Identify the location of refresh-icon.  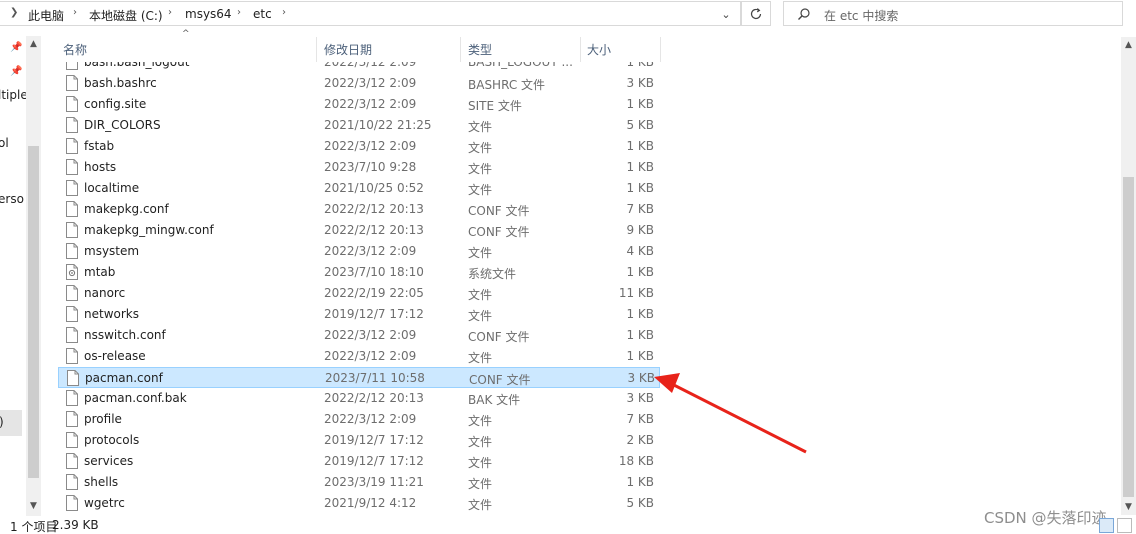
(756, 14).